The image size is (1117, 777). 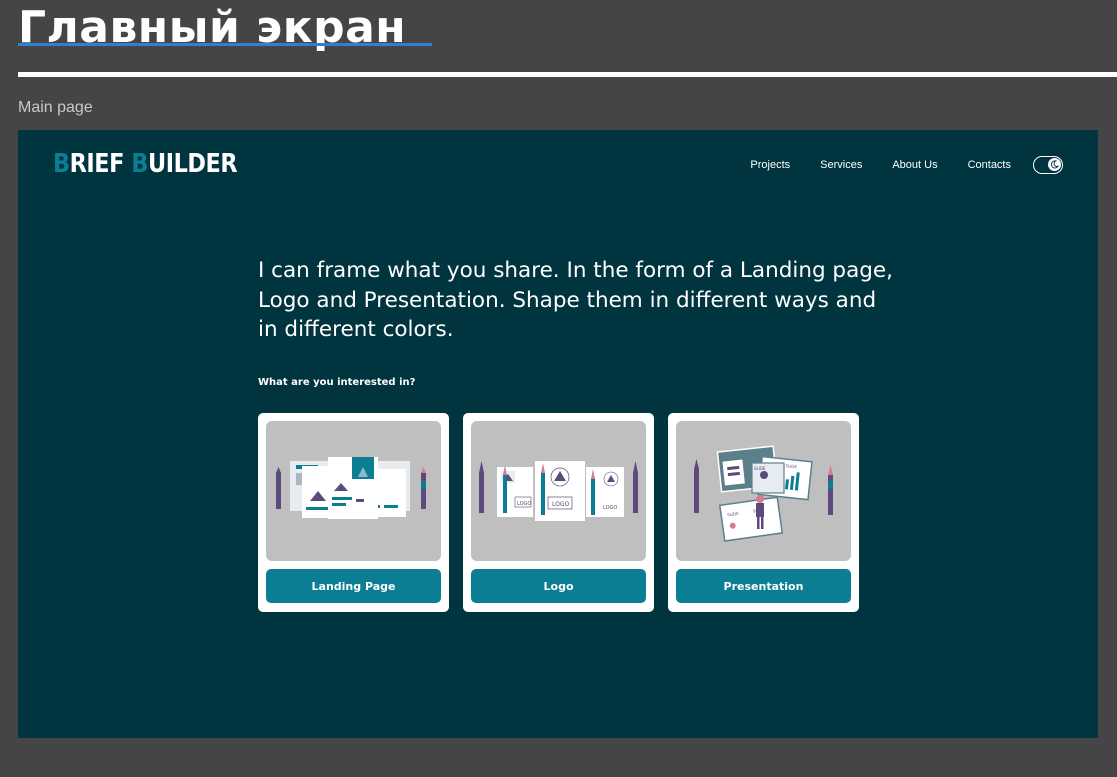 I want to click on main-nav: Projects Services About Us Contacts, so click(x=906, y=165).